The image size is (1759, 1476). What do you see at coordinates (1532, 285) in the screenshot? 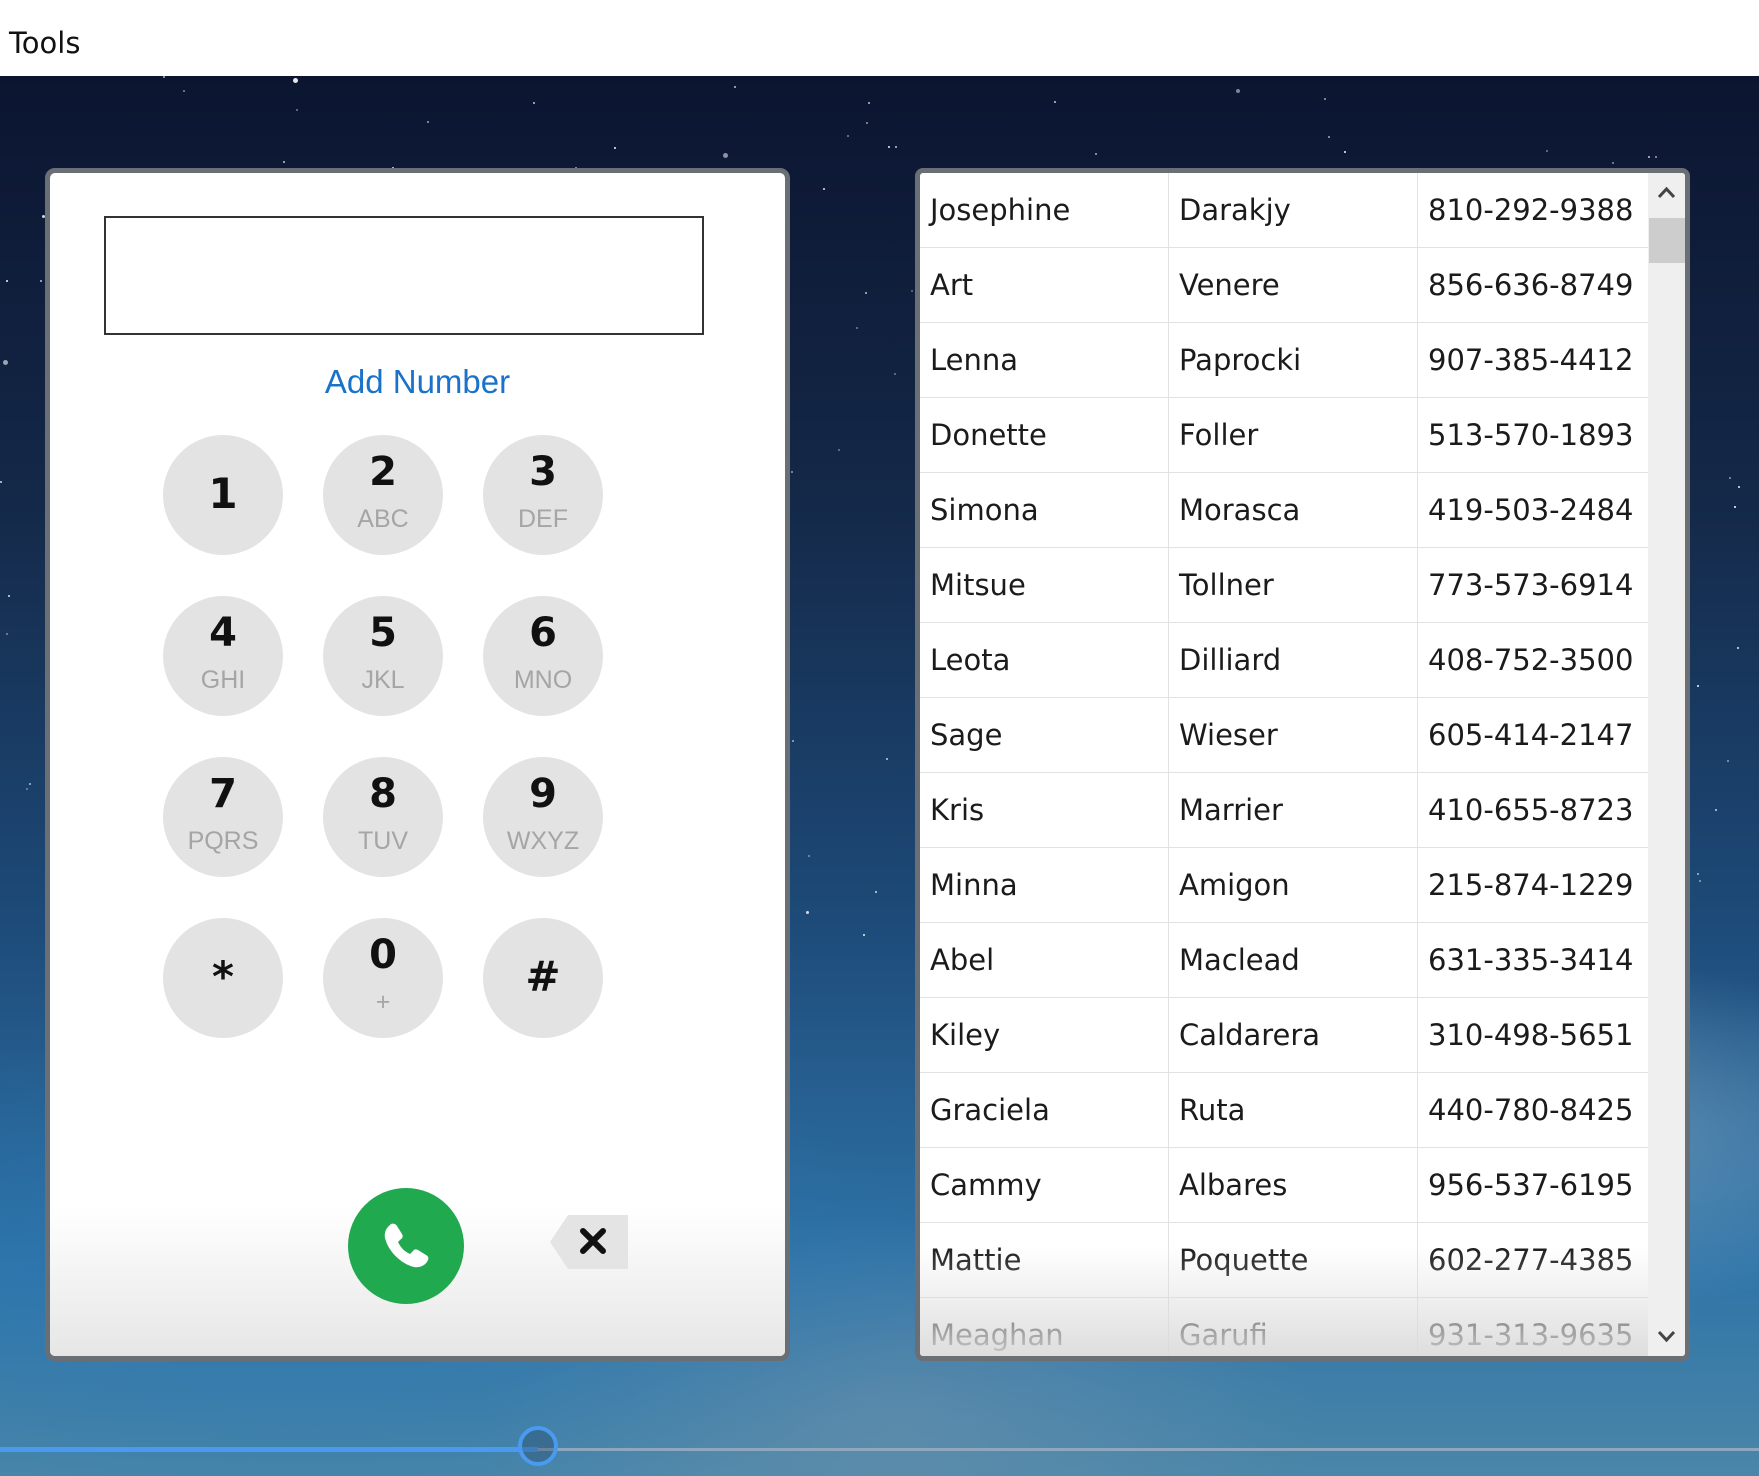
I see `phone-cell: 856-636-8749` at bounding box center [1532, 285].